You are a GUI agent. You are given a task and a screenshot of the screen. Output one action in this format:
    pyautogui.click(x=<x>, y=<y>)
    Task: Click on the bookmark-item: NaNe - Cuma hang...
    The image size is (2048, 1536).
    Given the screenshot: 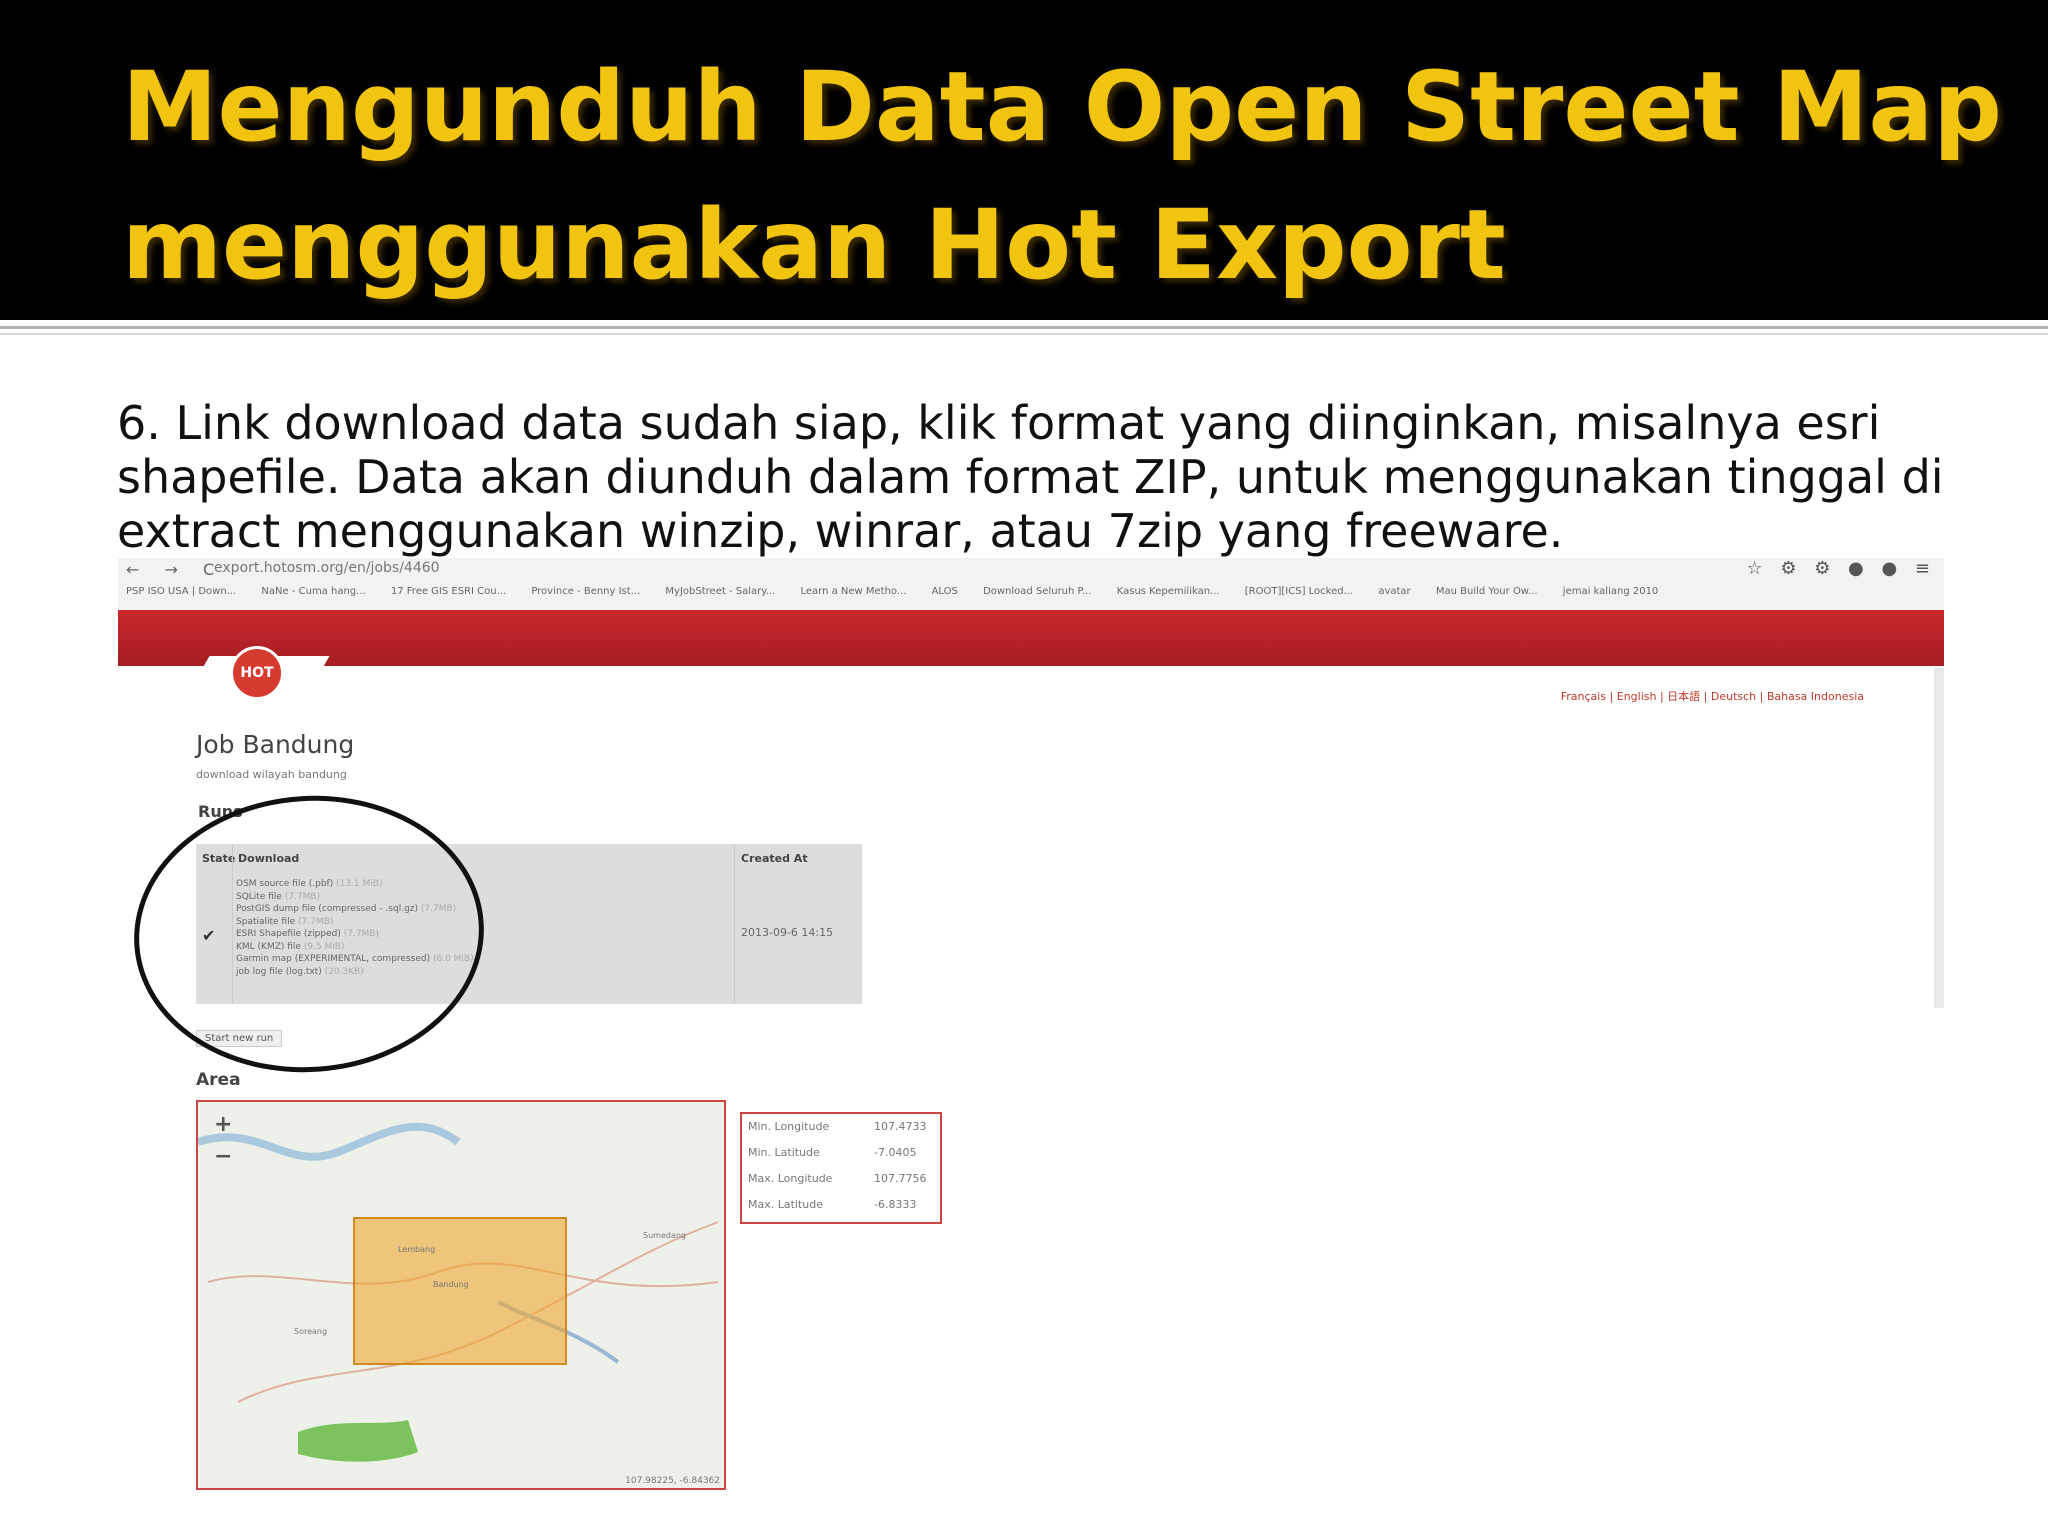 What is the action you would take?
    pyautogui.click(x=313, y=591)
    